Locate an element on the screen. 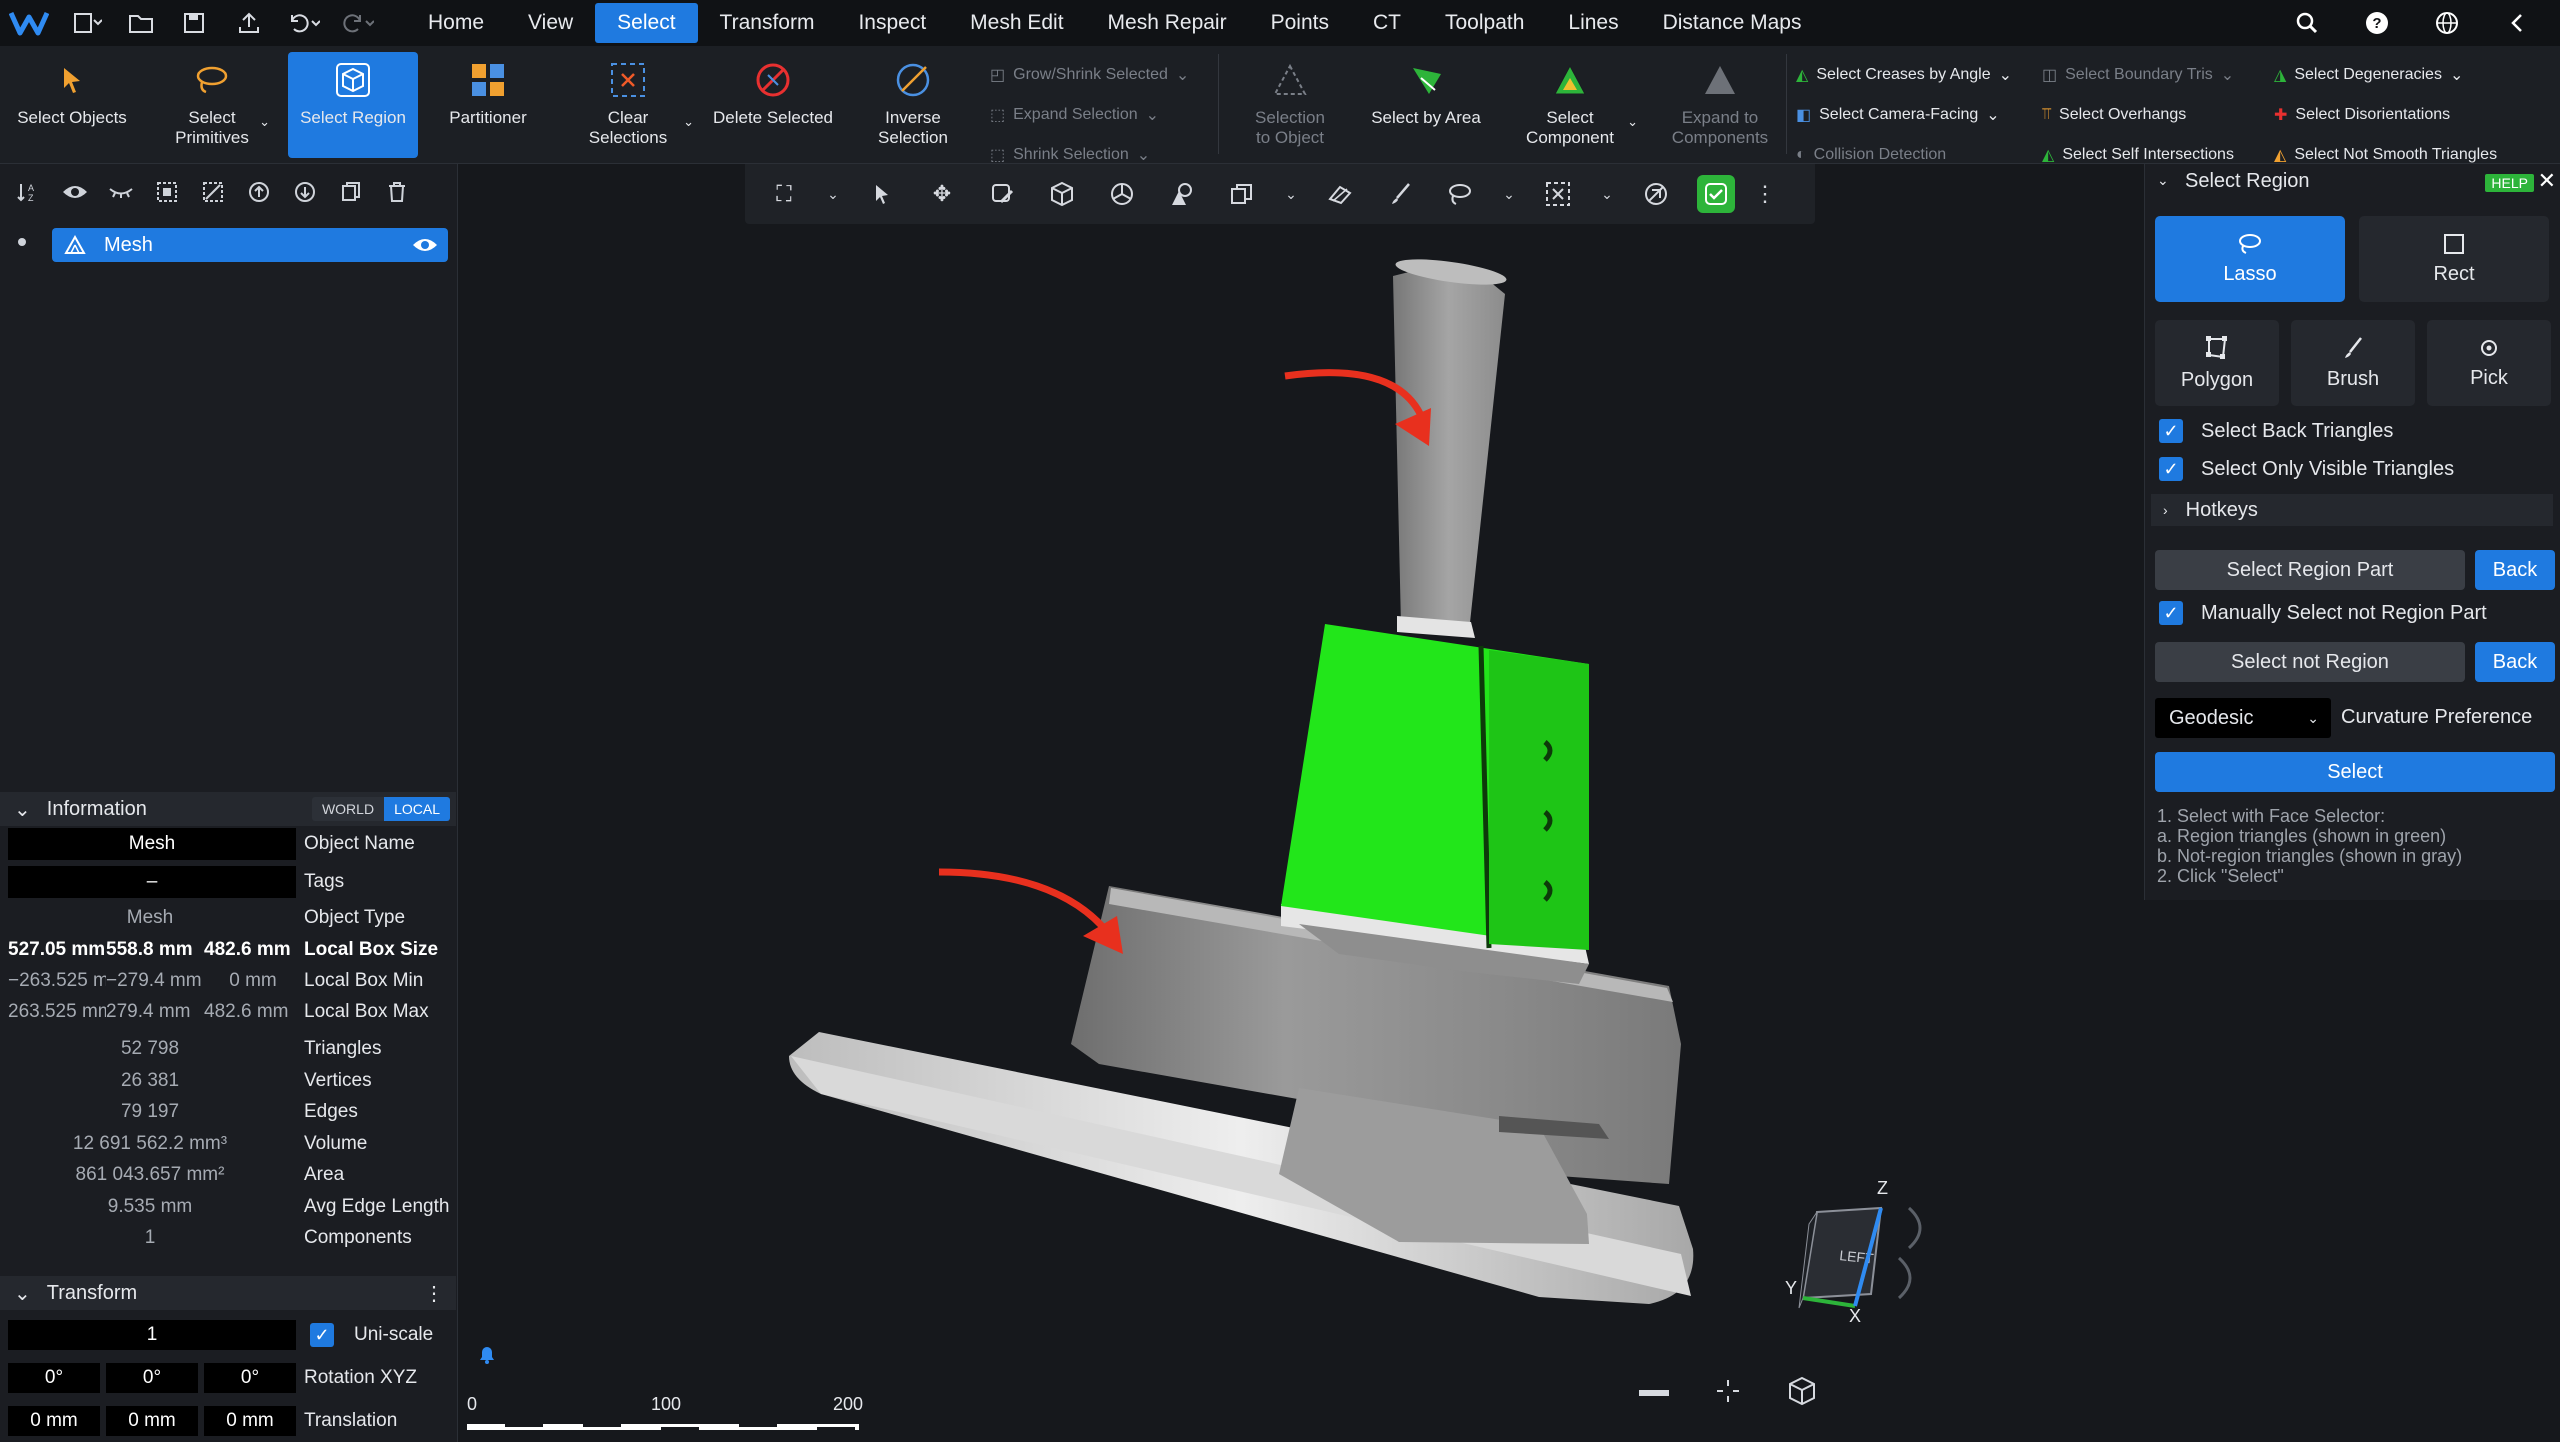 Image resolution: width=2560 pixels, height=1442 pixels. select-only-visible-checkbox: ✓ is located at coordinates (2171, 469).